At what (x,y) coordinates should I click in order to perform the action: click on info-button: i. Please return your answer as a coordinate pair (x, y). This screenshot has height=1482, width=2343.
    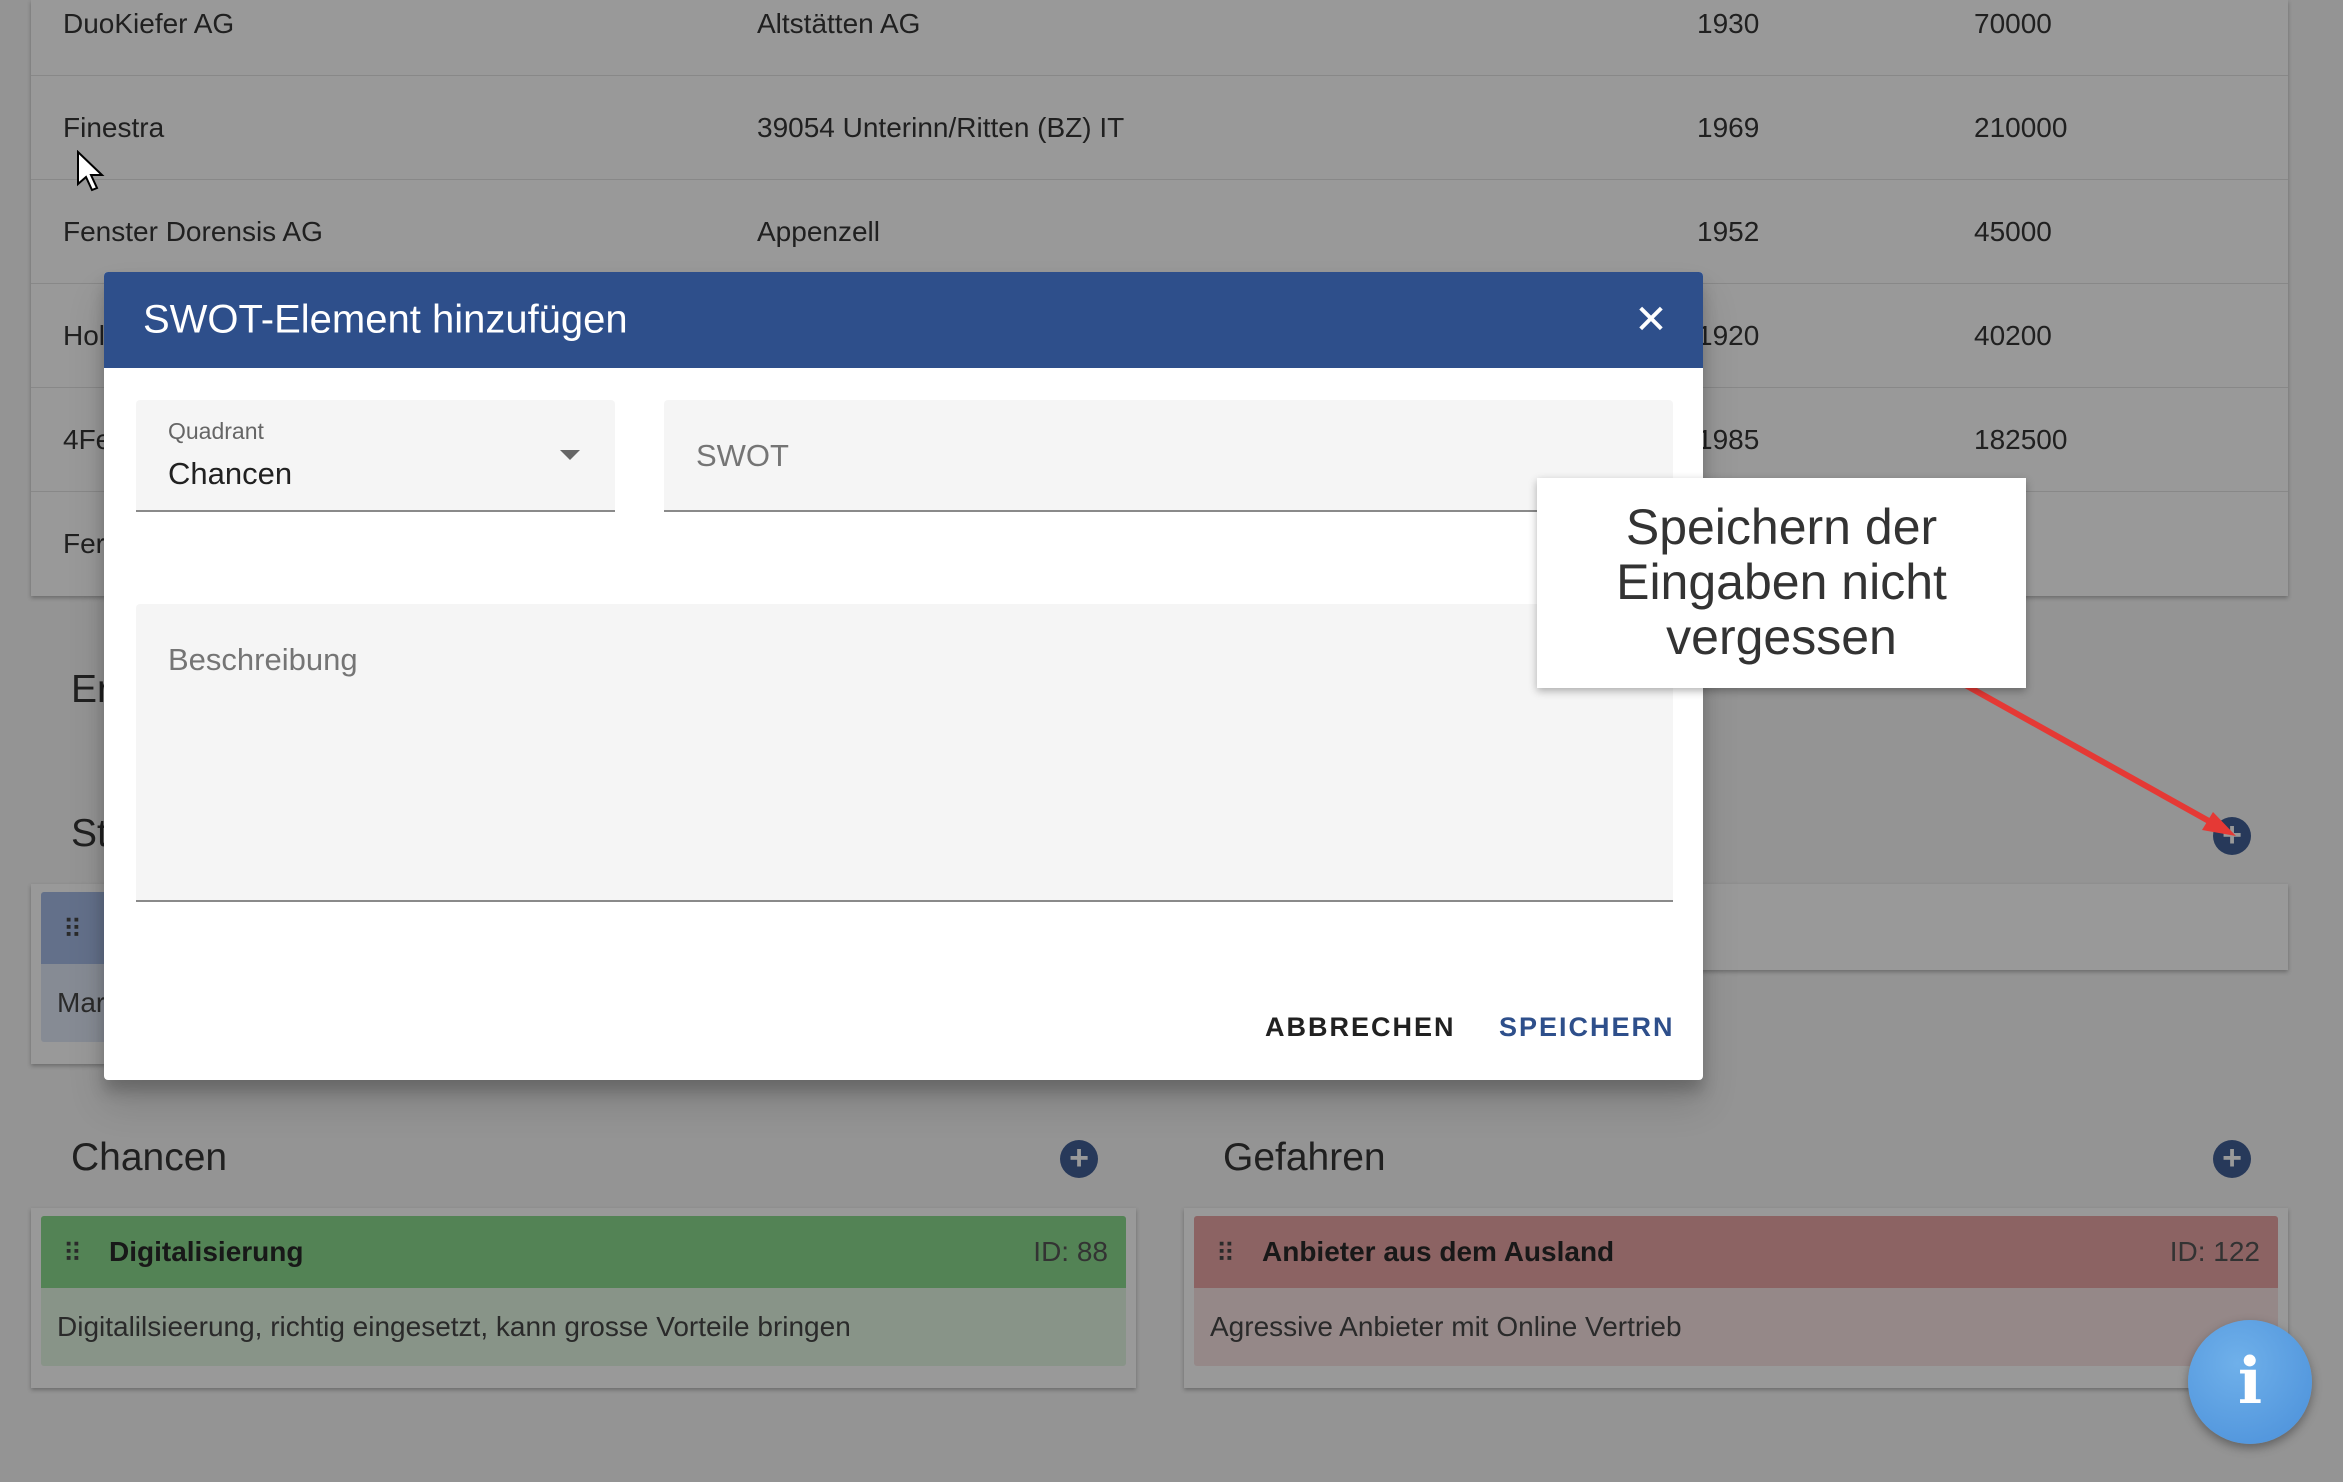
    Looking at the image, I should click on (2250, 1382).